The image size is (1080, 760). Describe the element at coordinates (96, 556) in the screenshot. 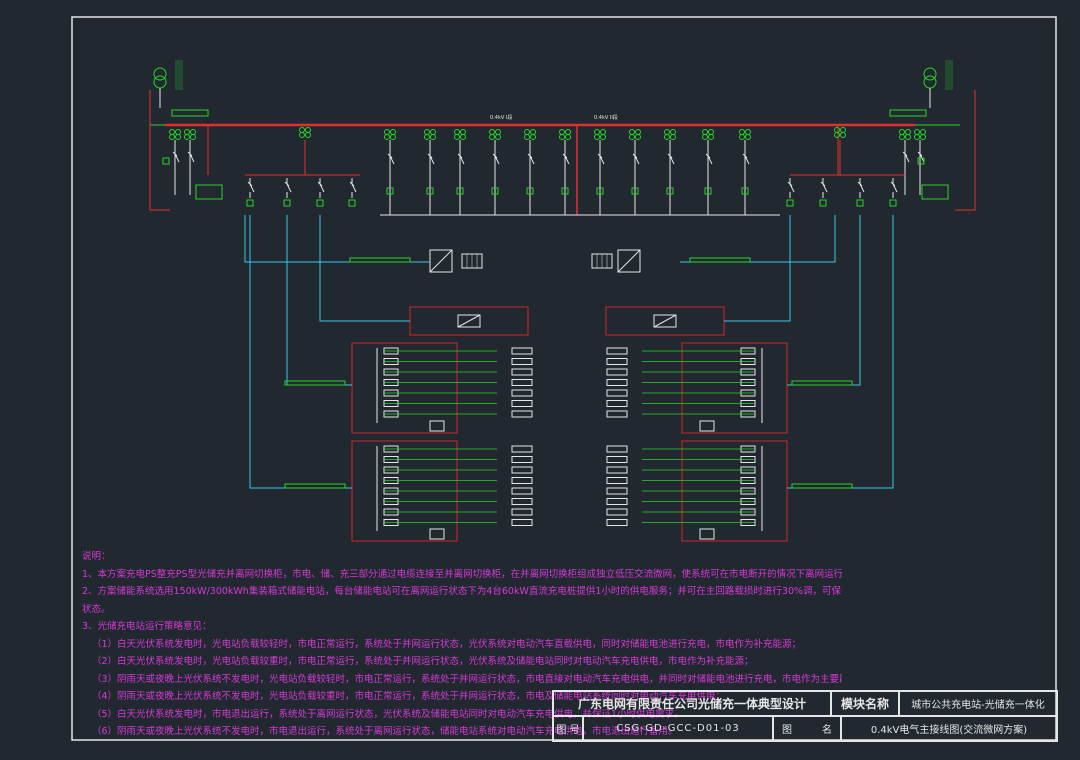

I see `notes-title: 说明：` at that location.